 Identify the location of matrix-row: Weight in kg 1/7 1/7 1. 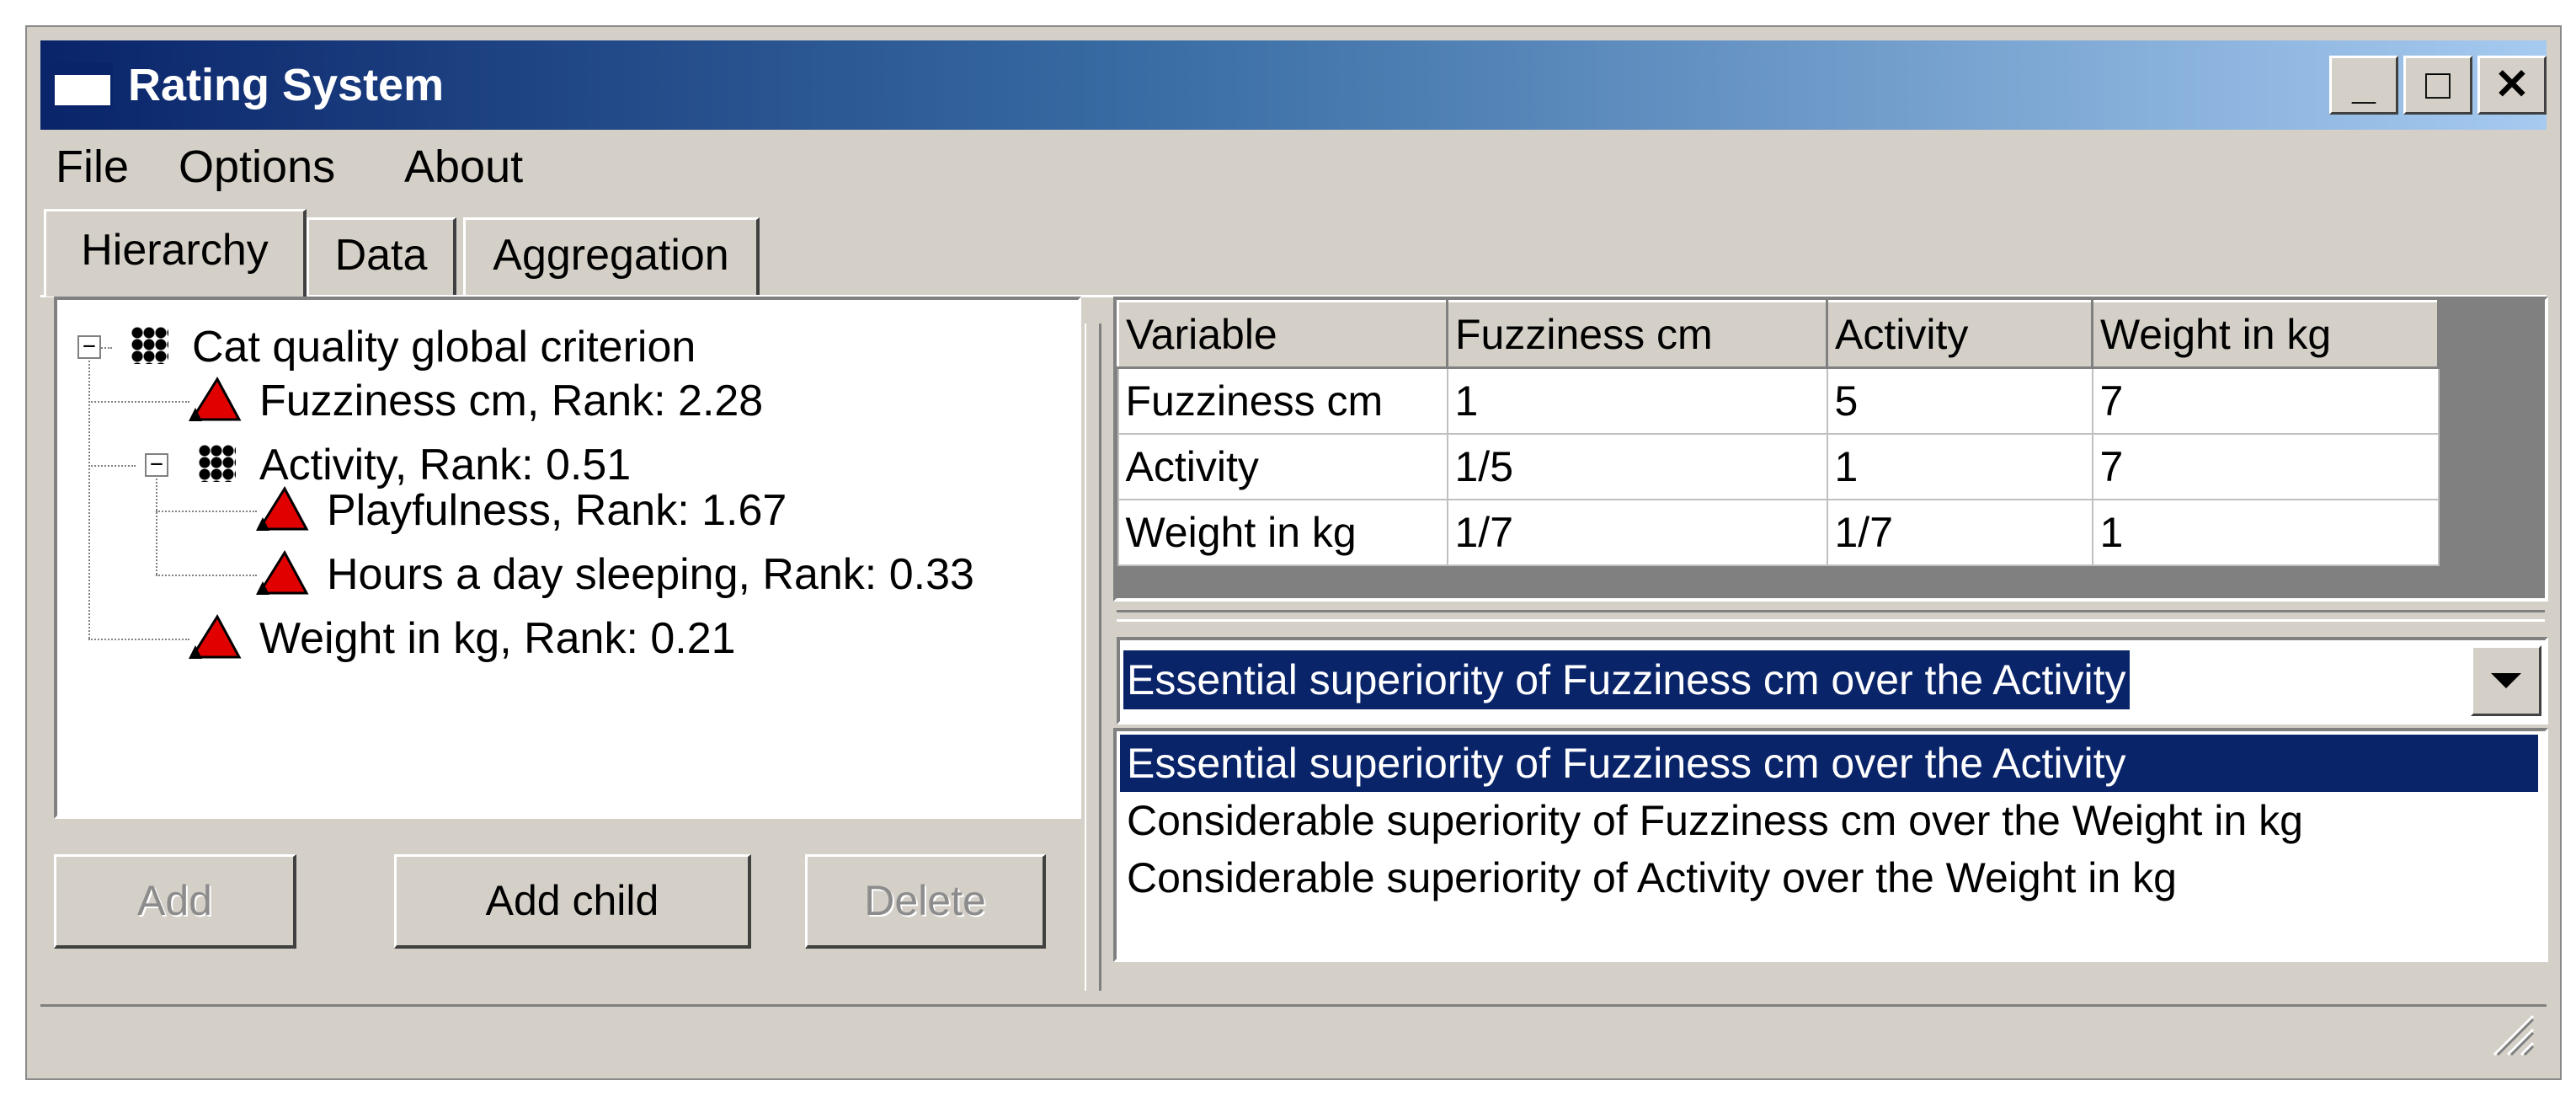
(1778, 533).